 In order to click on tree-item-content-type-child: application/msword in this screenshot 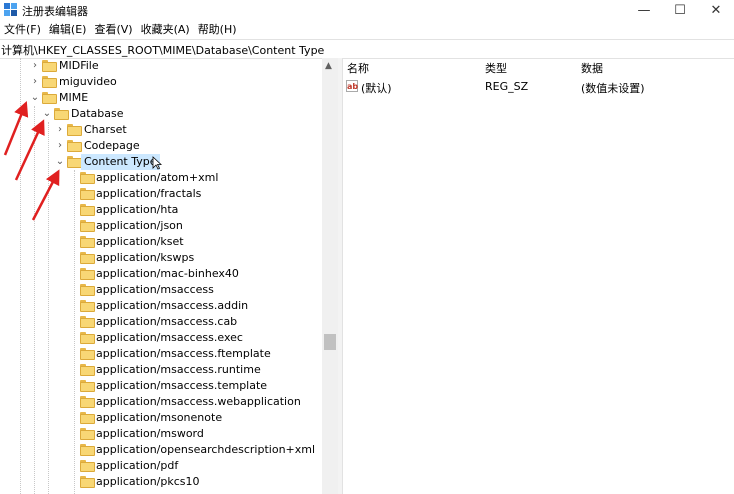, I will do `click(161, 434)`.